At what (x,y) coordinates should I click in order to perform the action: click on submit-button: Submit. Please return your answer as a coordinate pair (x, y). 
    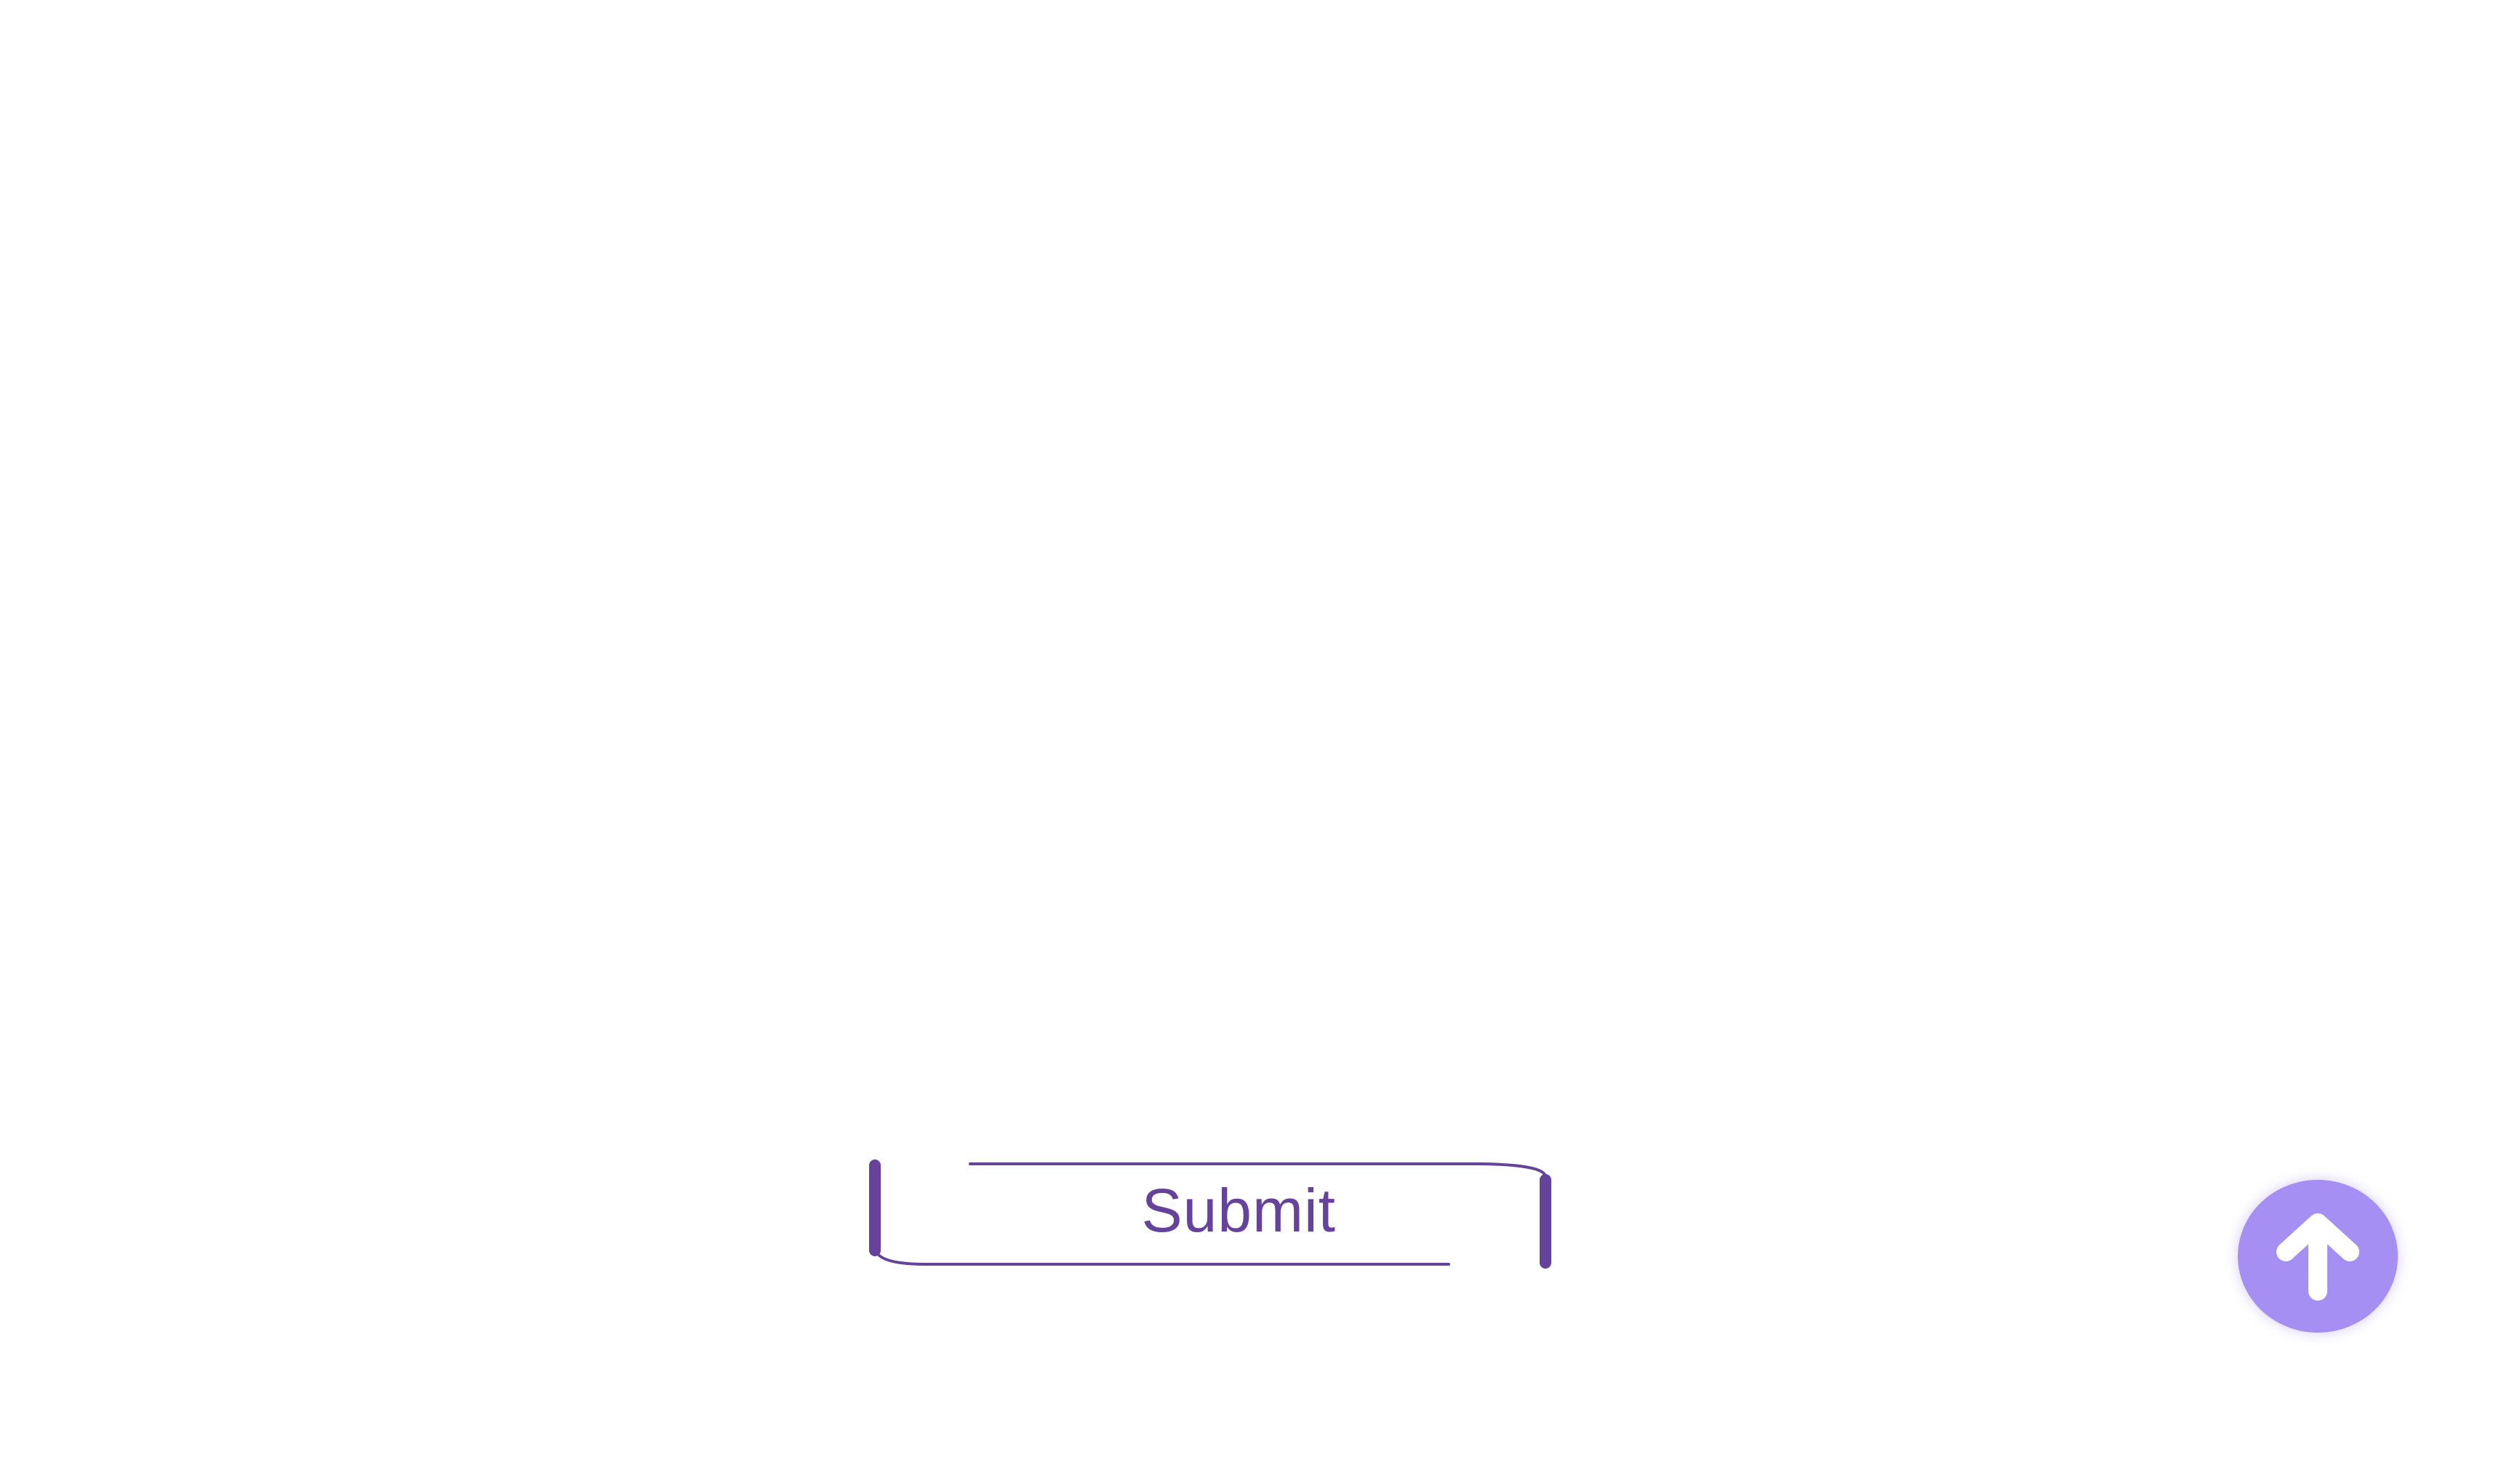
    Looking at the image, I should click on (1210, 1214).